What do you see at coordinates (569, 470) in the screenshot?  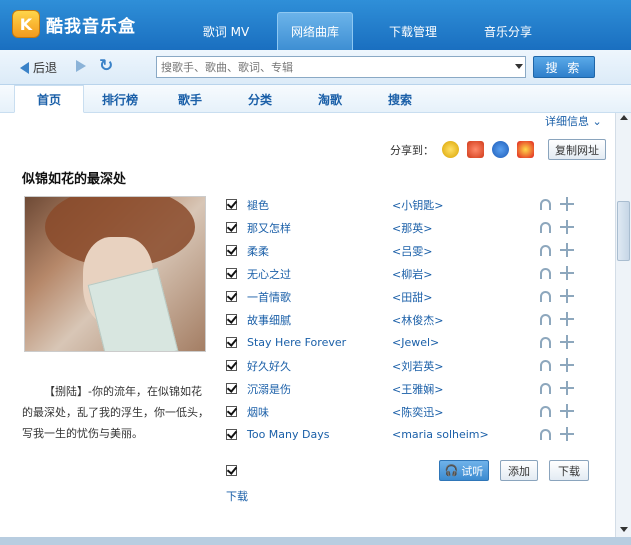 I see `download-button: 下载` at bounding box center [569, 470].